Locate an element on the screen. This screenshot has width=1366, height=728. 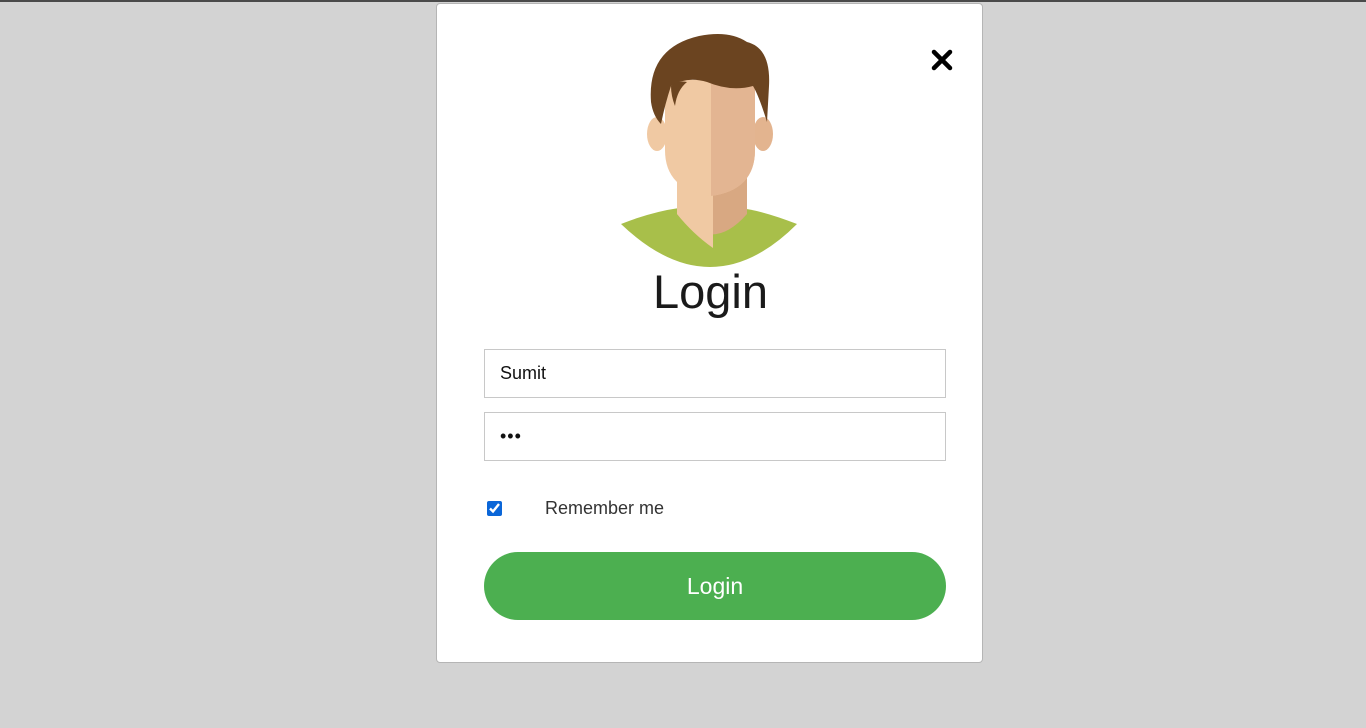
password-input is located at coordinates (715, 436).